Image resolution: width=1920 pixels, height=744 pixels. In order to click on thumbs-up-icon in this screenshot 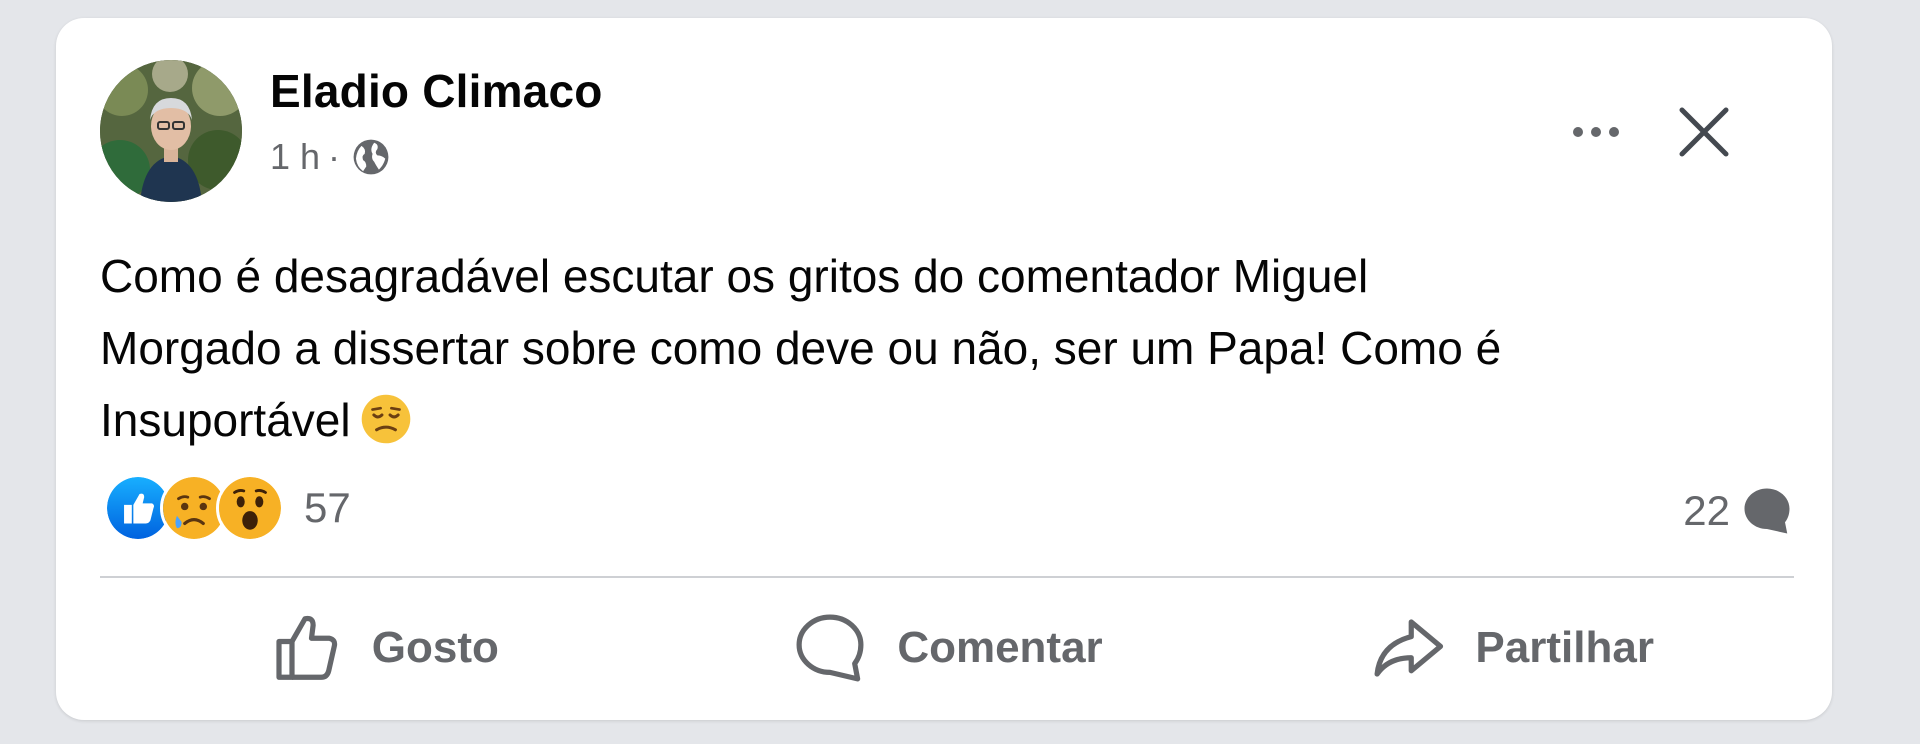, I will do `click(306, 647)`.